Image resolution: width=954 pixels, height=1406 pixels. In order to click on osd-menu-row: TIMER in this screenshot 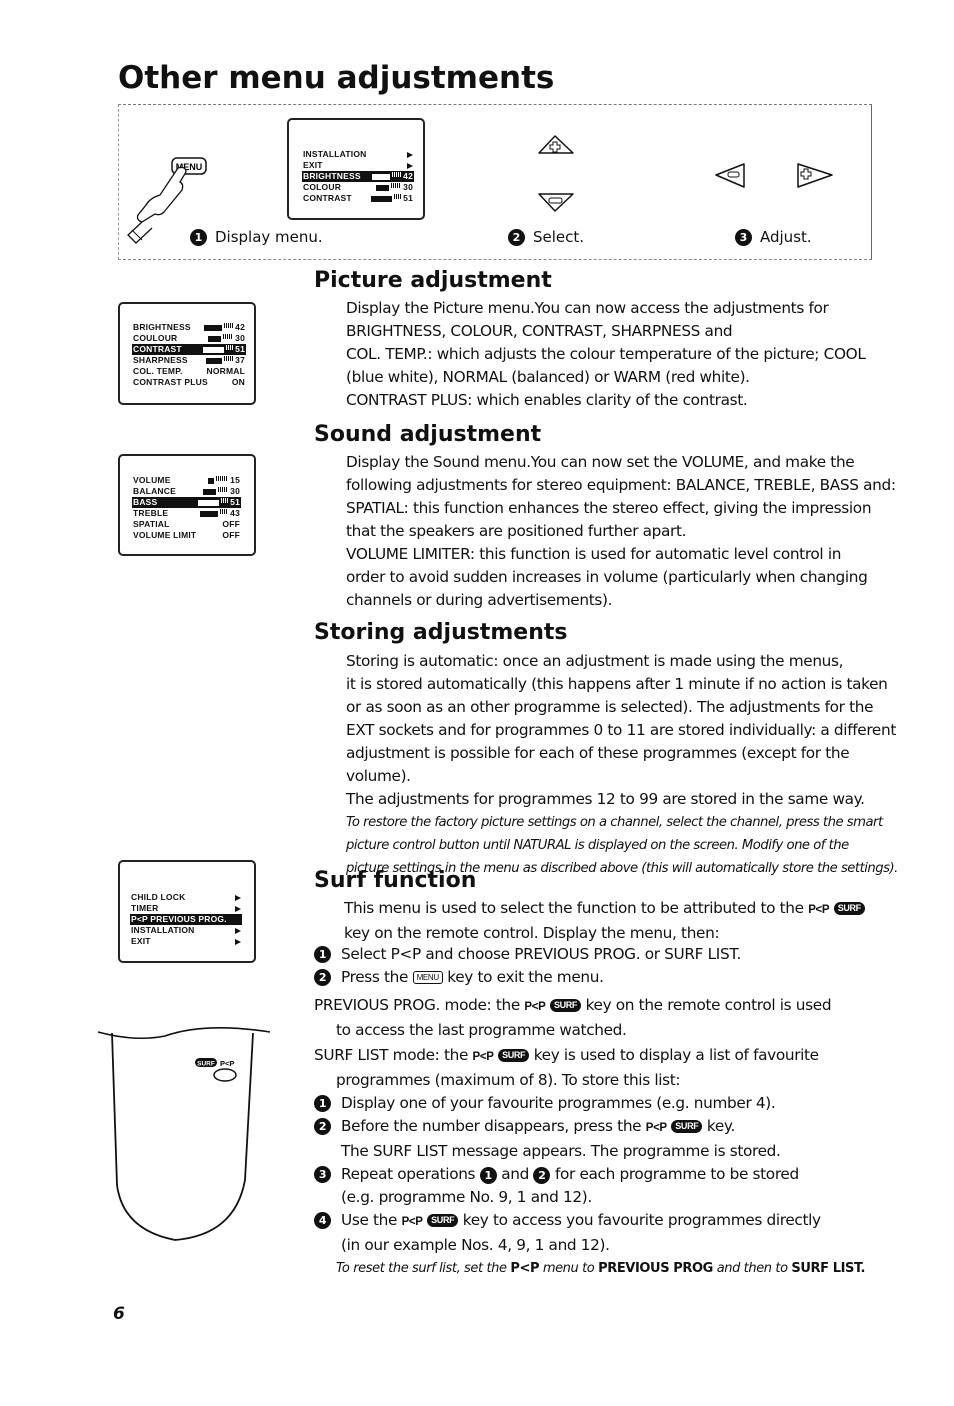, I will do `click(186, 908)`.